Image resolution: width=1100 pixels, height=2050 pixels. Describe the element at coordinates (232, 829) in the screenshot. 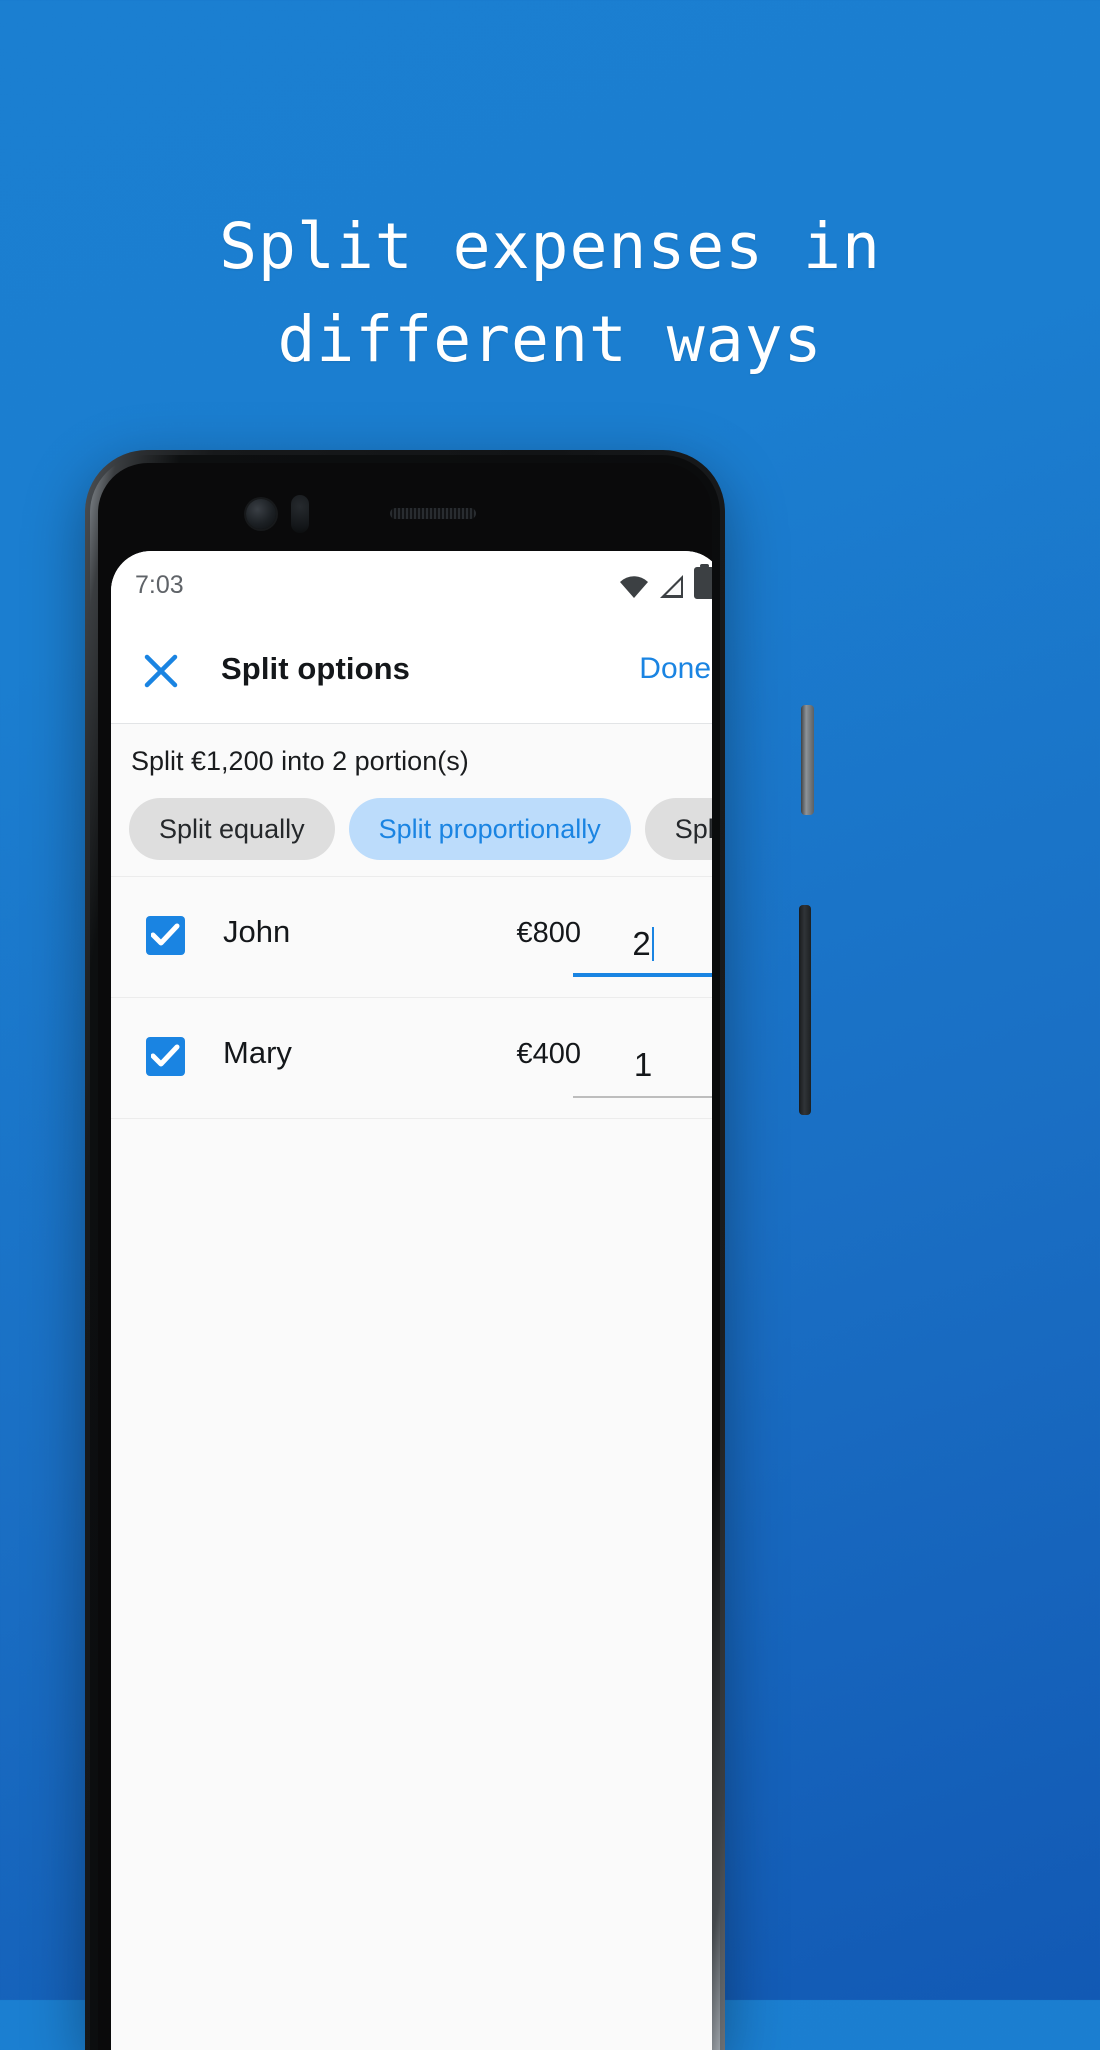

I see `chip-split-equally: Split equally` at that location.